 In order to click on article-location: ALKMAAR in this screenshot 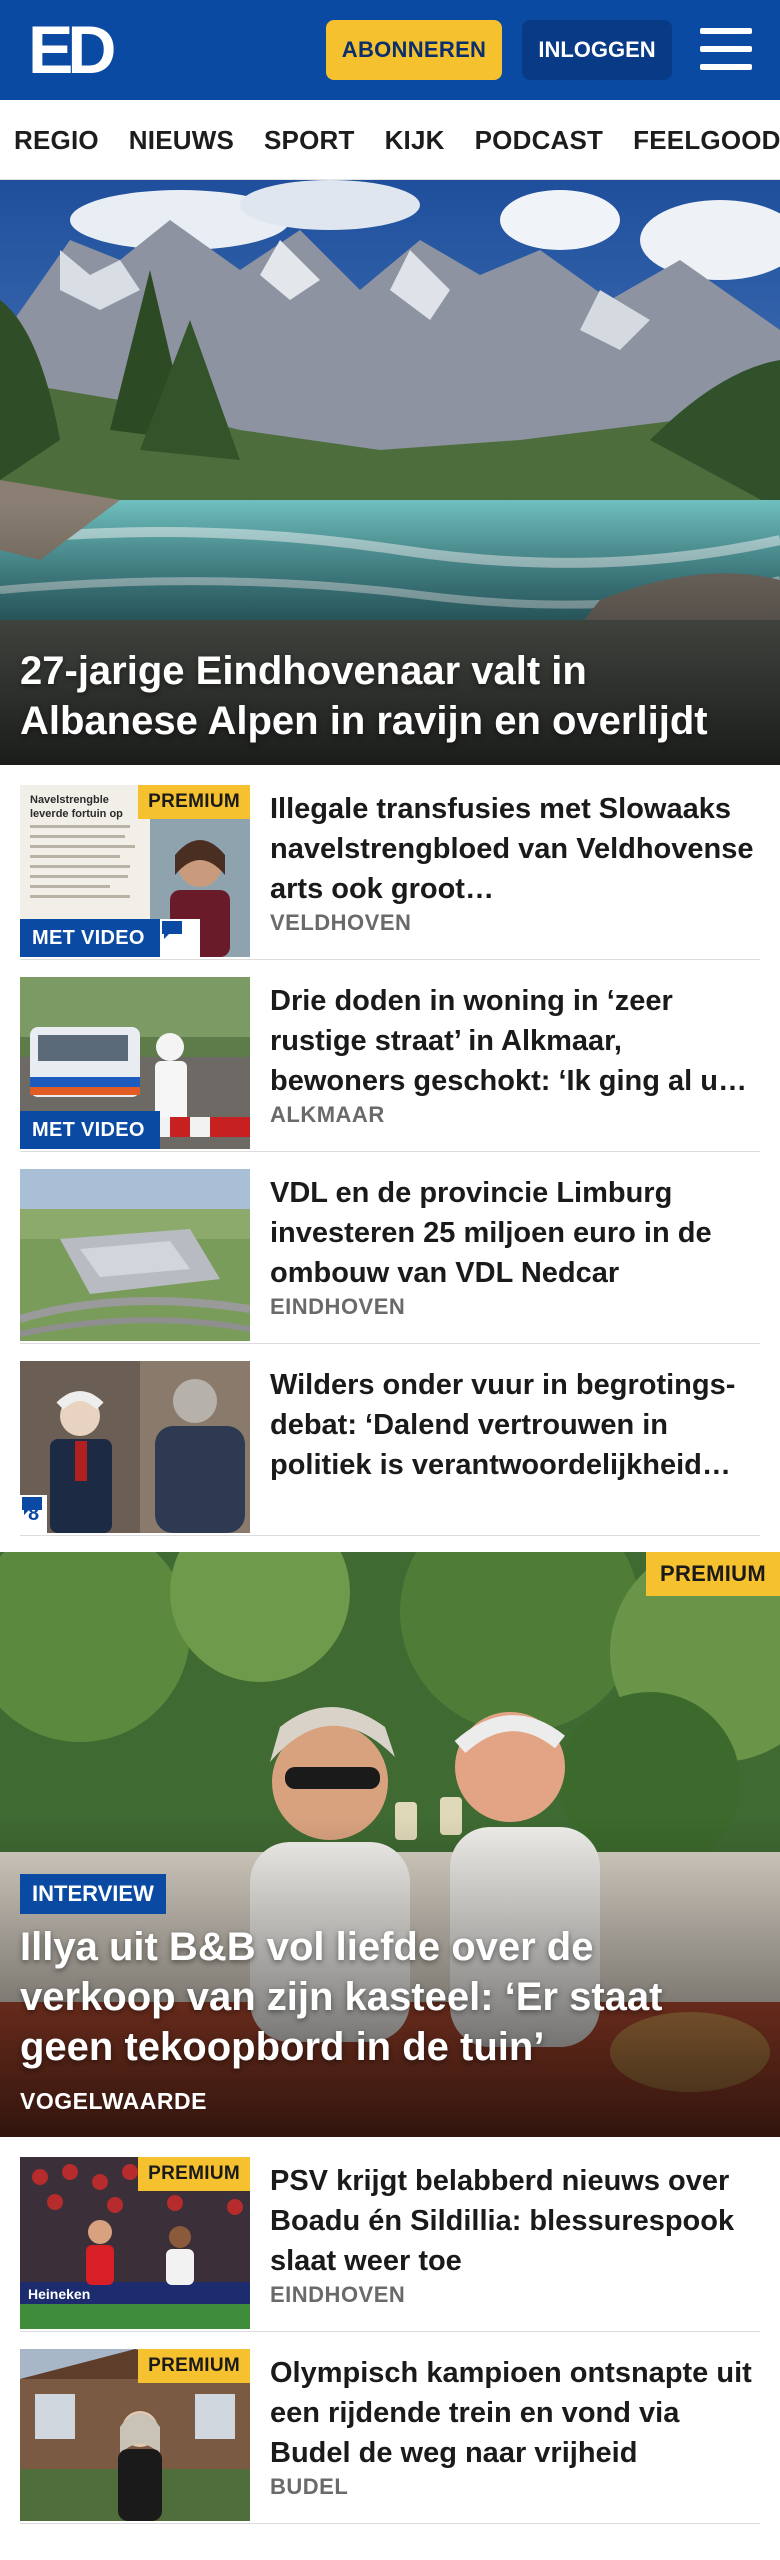, I will do `click(327, 1114)`.